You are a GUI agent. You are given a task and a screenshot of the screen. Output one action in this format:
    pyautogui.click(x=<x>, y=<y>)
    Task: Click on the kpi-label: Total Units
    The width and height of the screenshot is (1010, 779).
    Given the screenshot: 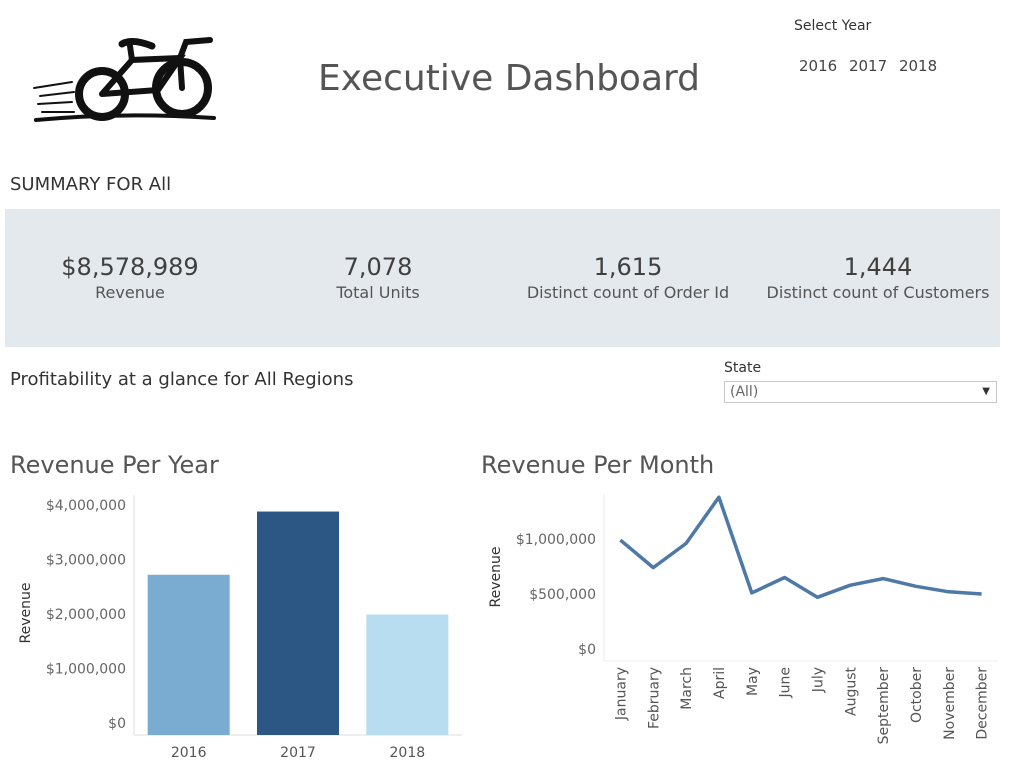 What is the action you would take?
    pyautogui.click(x=378, y=292)
    